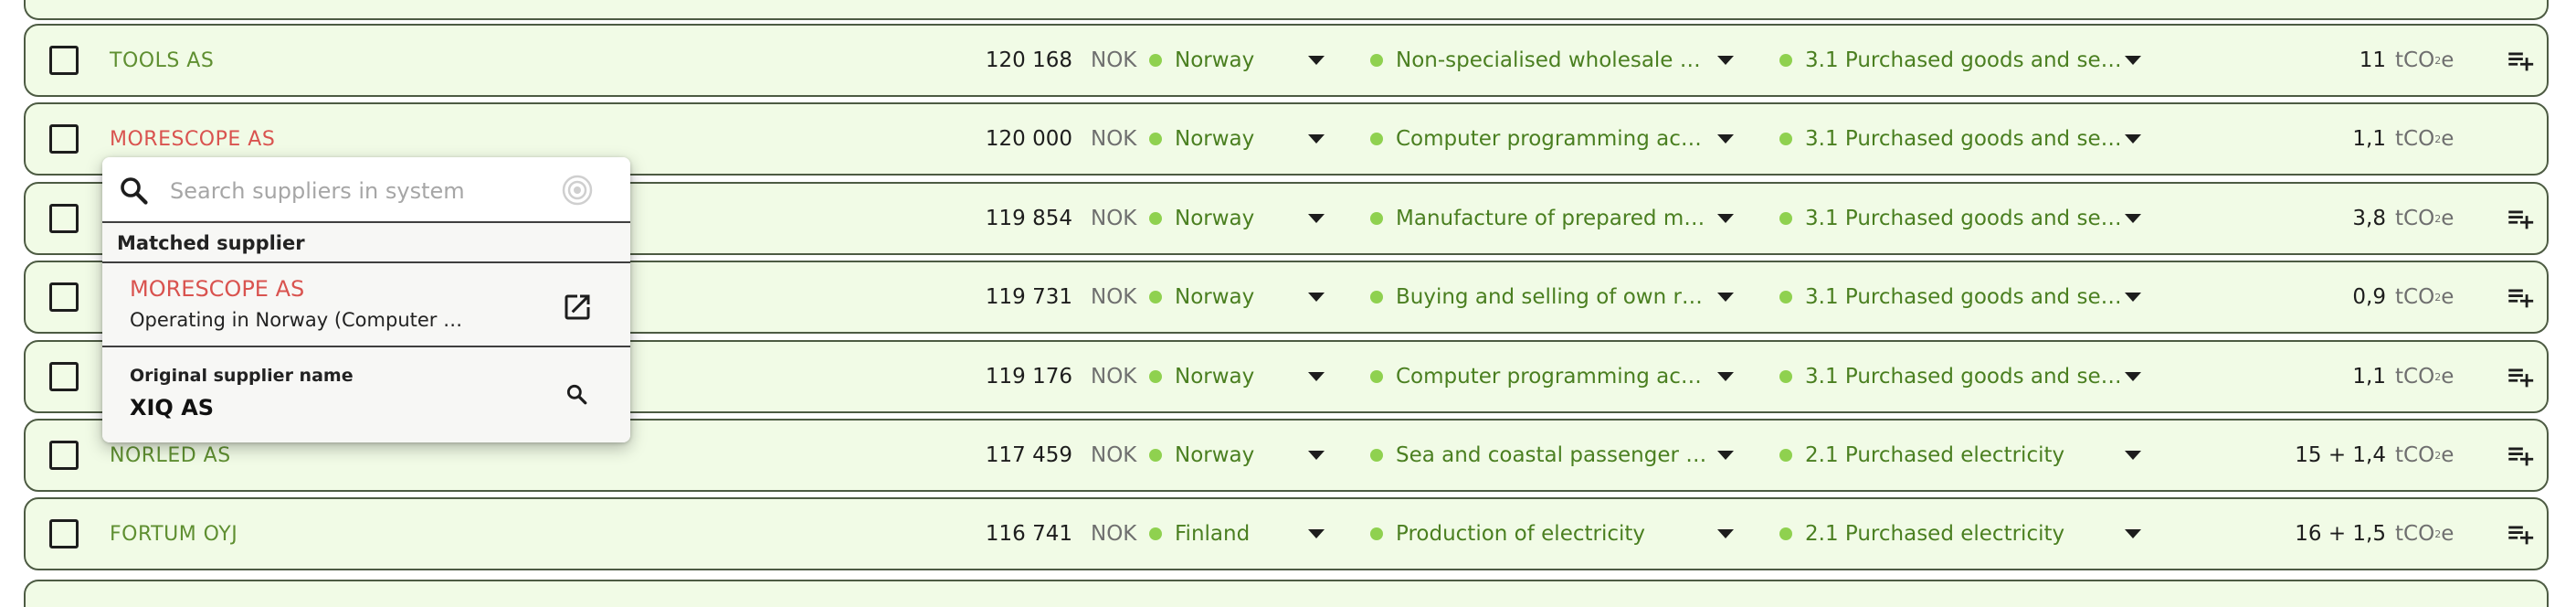  Describe the element at coordinates (577, 190) in the screenshot. I see `target-icon` at that location.